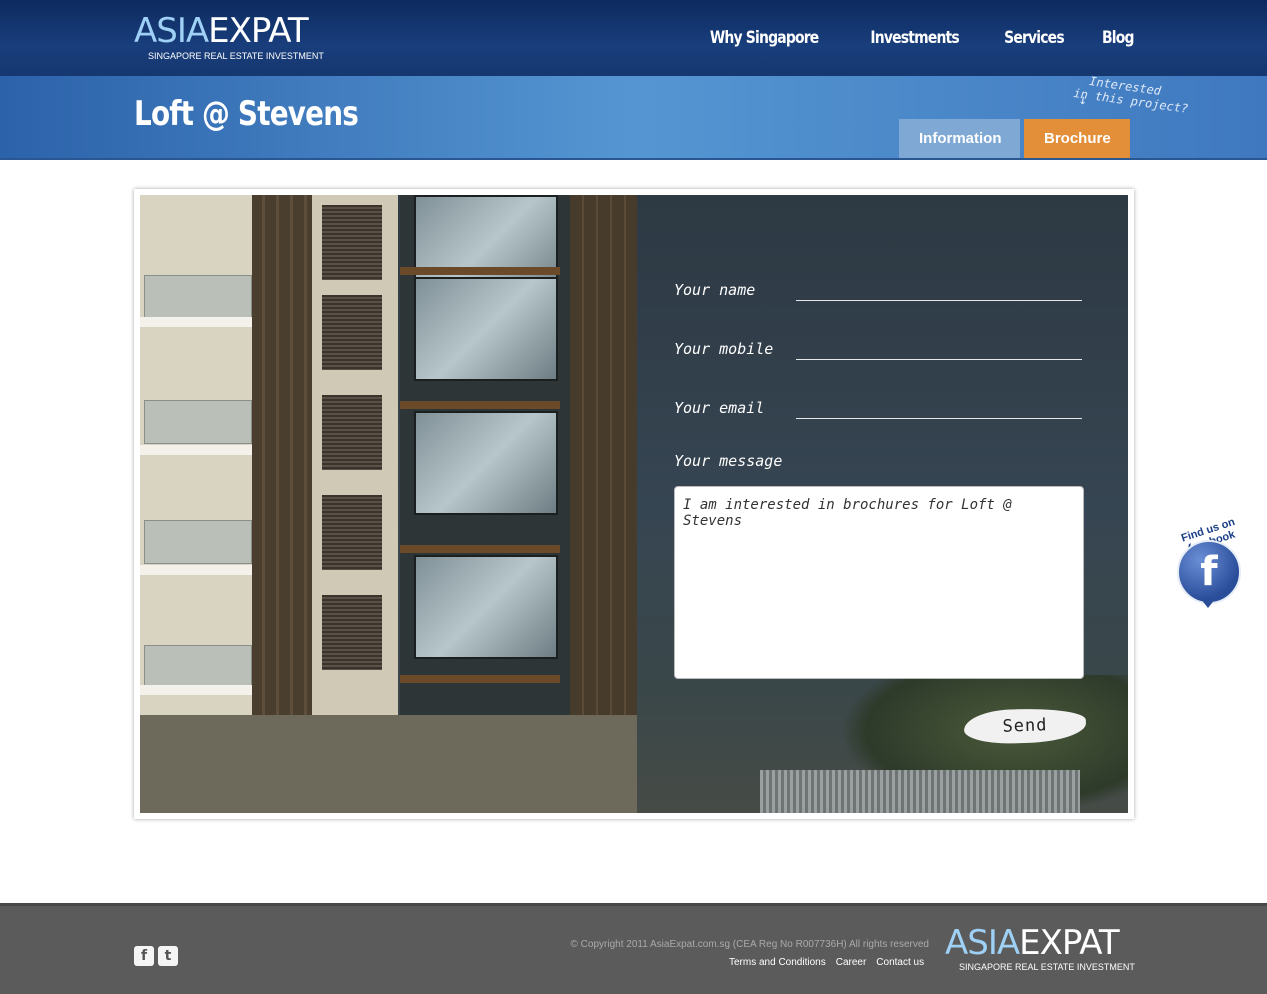  What do you see at coordinates (959, 138) in the screenshot?
I see `tab-information: Information` at bounding box center [959, 138].